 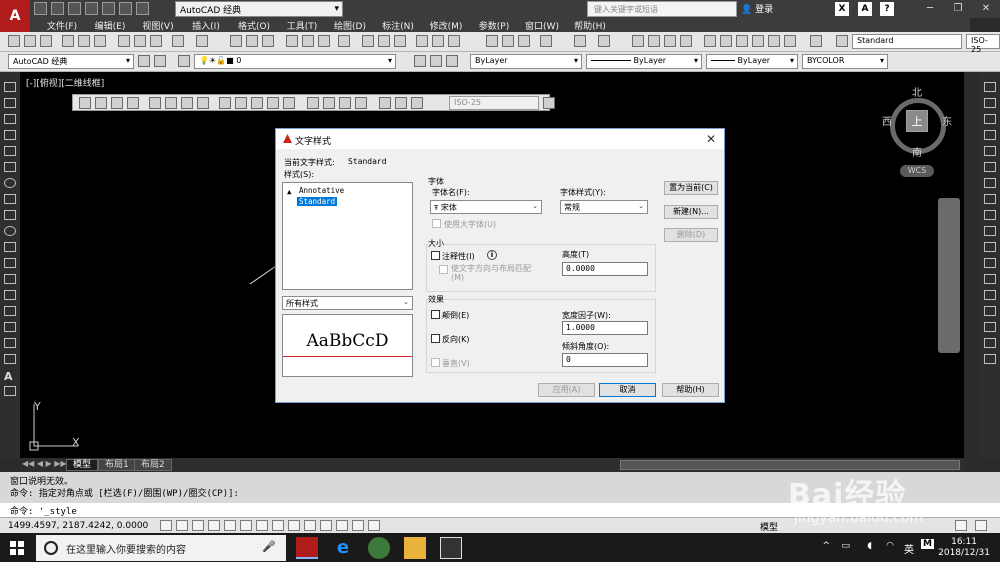 I want to click on menu-edit: 编辑(E), so click(x=110, y=25).